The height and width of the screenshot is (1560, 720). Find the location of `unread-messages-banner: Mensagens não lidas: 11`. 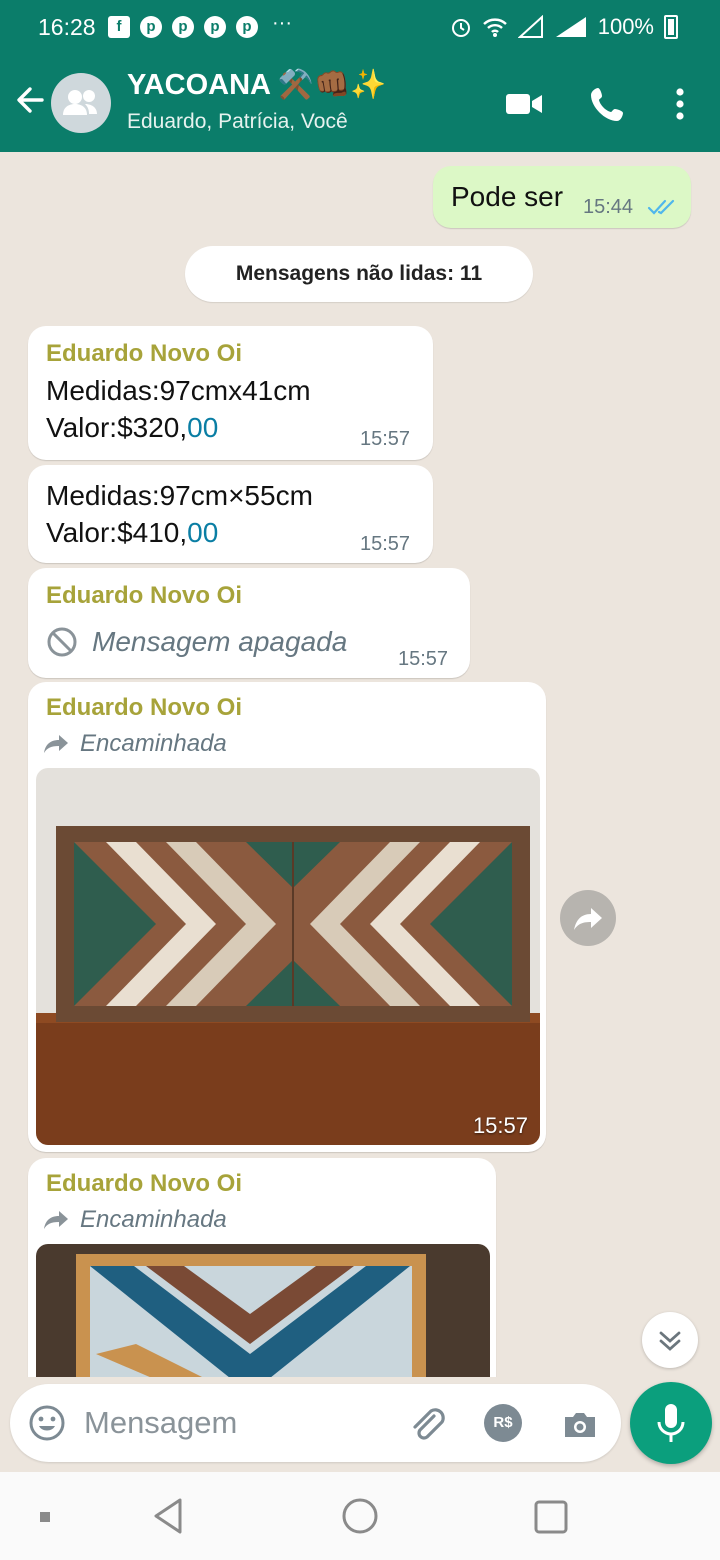

unread-messages-banner: Mensagens não lidas: 11 is located at coordinates (359, 274).